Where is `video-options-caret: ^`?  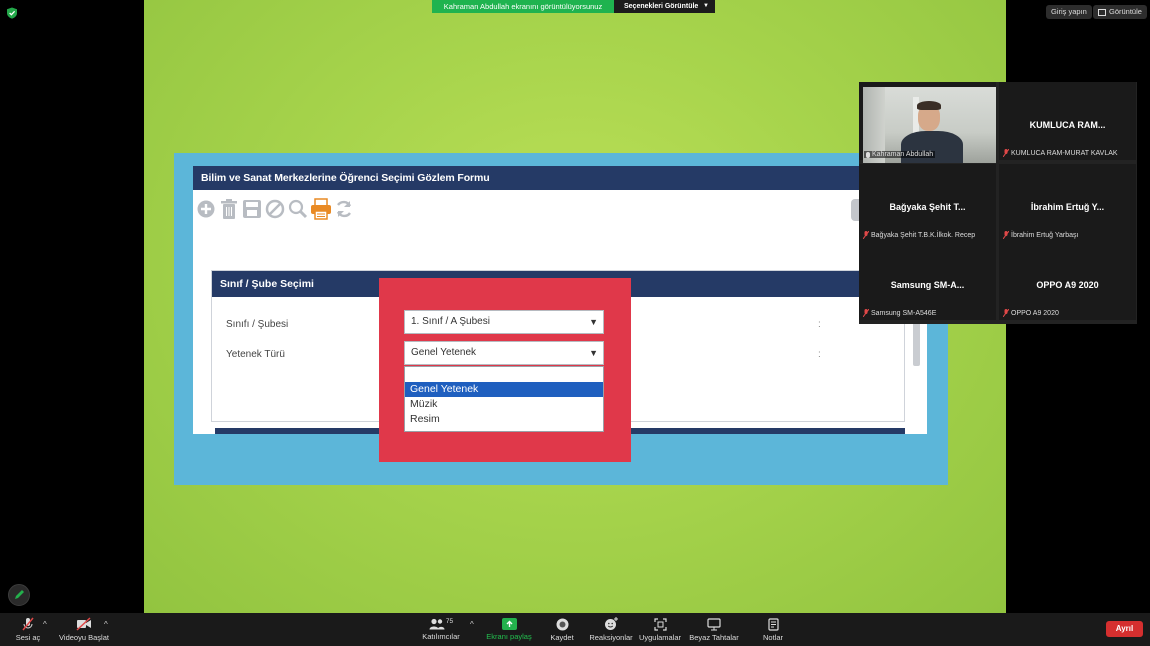 video-options-caret: ^ is located at coordinates (106, 624).